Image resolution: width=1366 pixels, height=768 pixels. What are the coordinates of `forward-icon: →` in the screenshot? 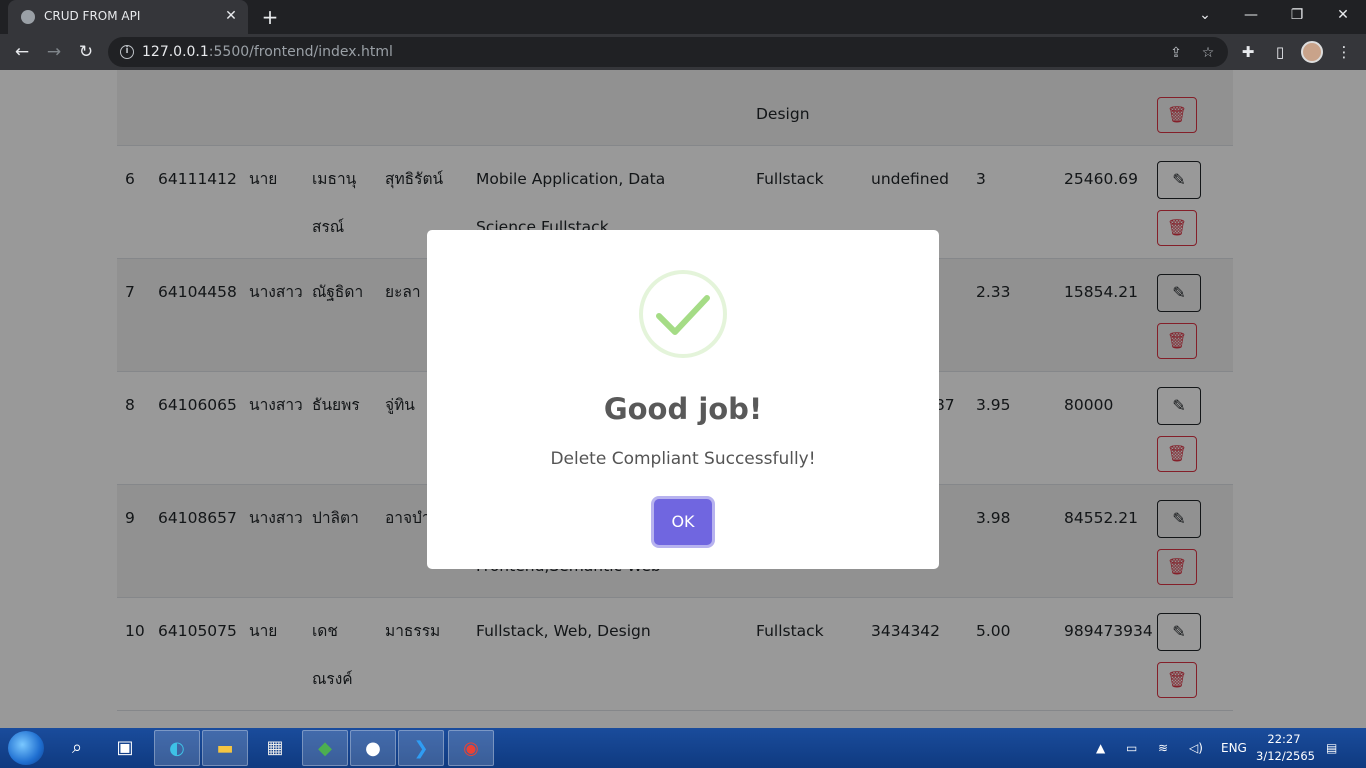 It's located at (54, 52).